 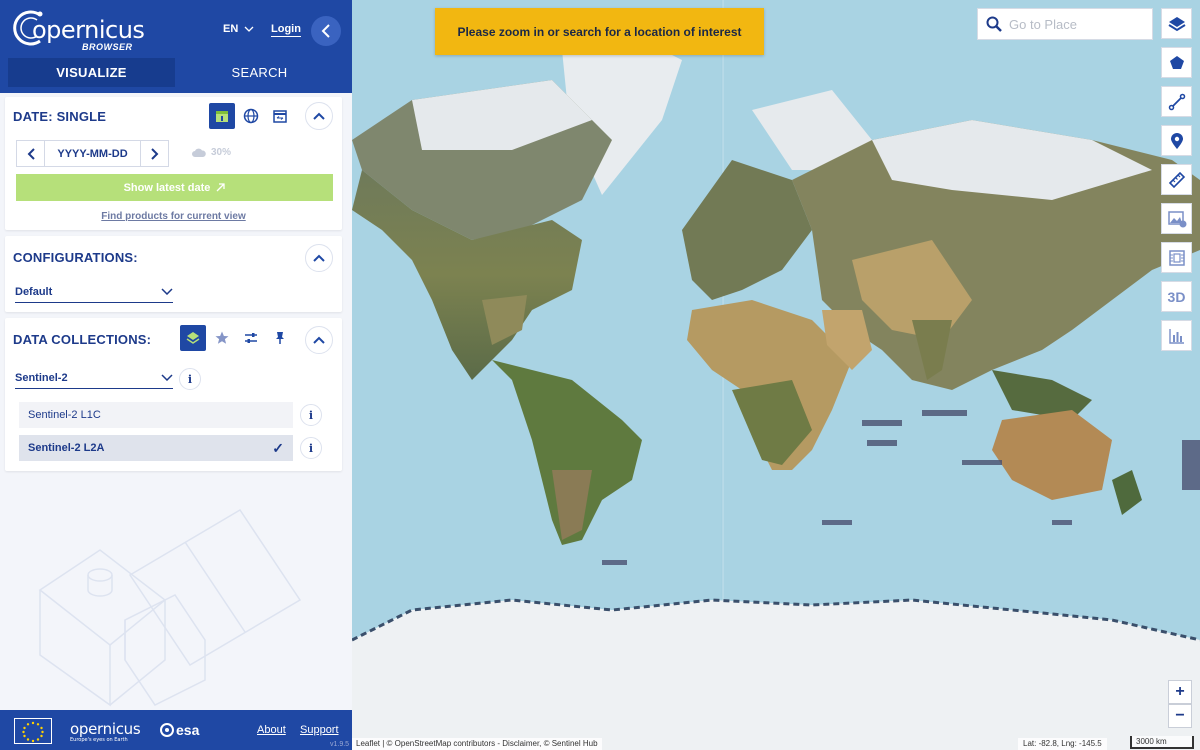 What do you see at coordinates (199, 152) in the screenshot?
I see `cloud-icon` at bounding box center [199, 152].